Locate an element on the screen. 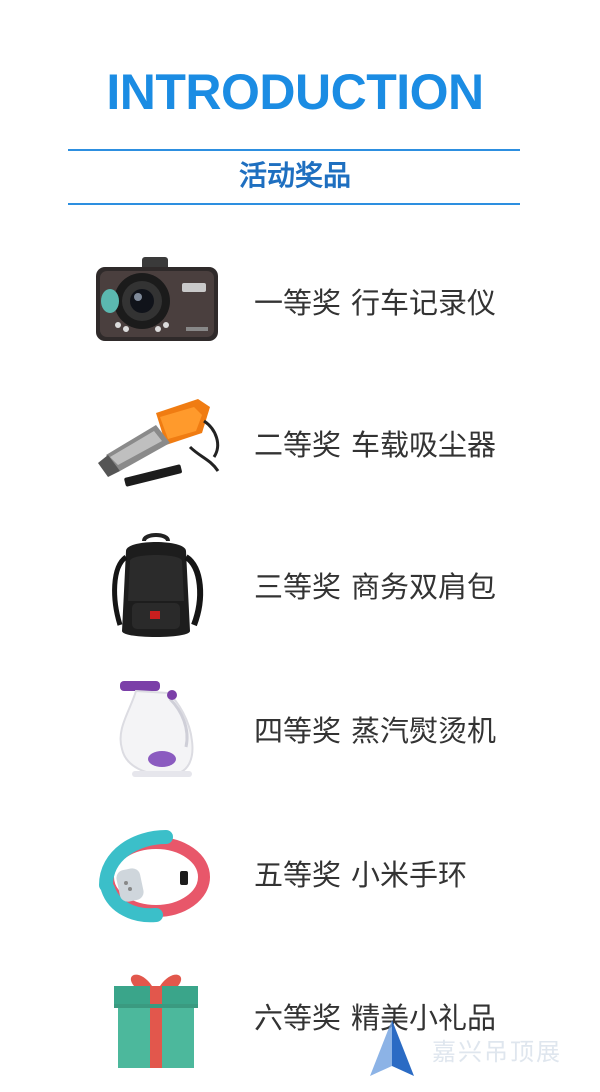 Image resolution: width=600 pixels, height=1092 pixels. prize-label: 五等奖 小米手环 is located at coordinates (360, 875).